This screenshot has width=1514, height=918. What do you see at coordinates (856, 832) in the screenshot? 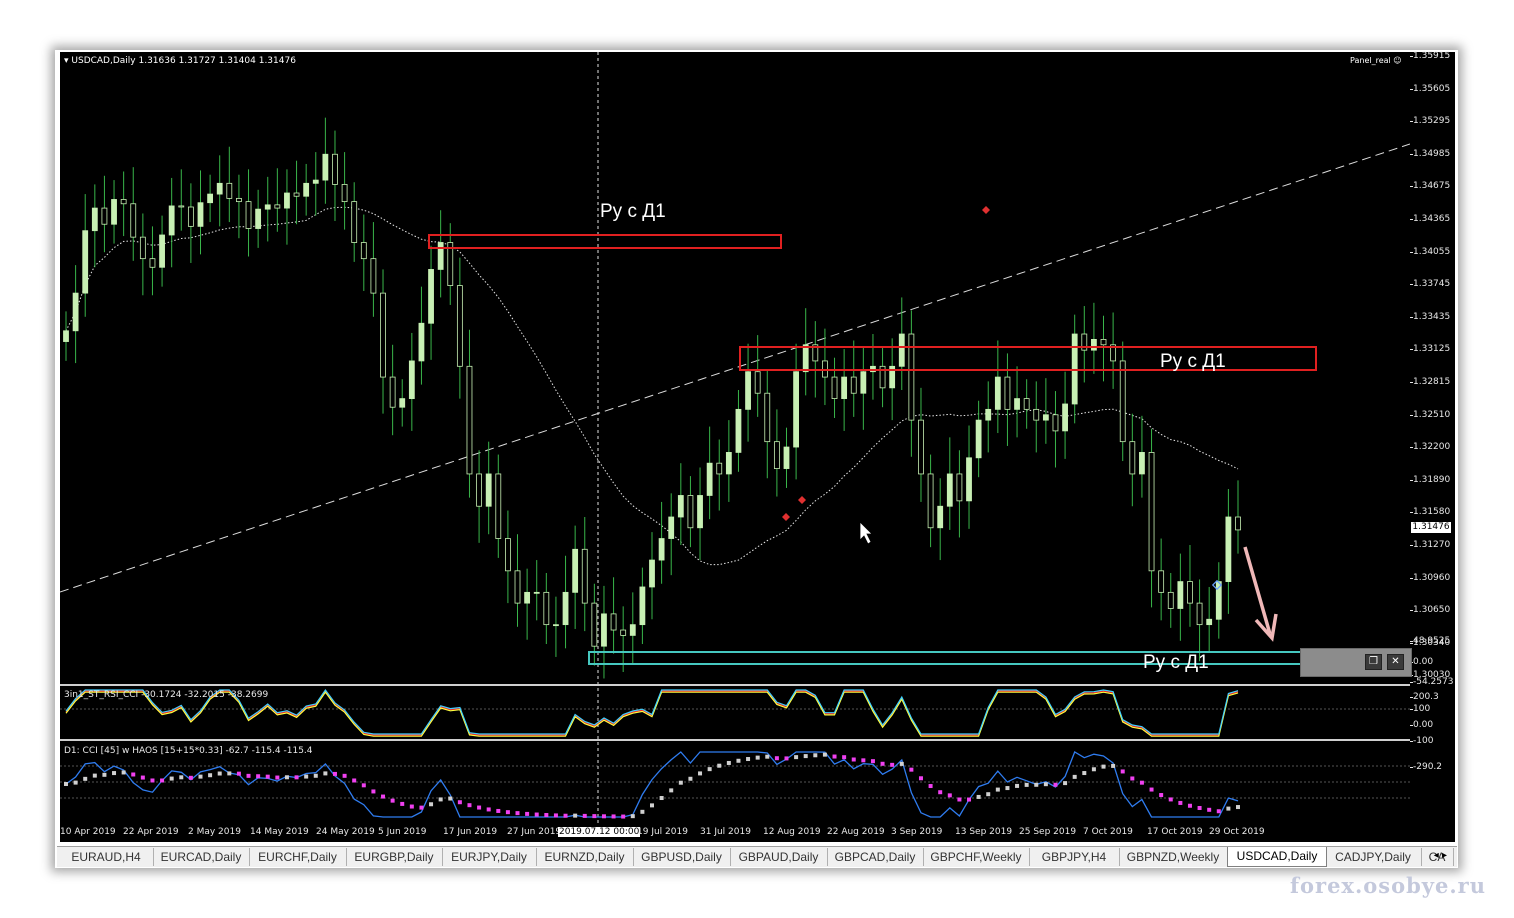
I see `time-tick-label: 22 Aug 2019` at bounding box center [856, 832].